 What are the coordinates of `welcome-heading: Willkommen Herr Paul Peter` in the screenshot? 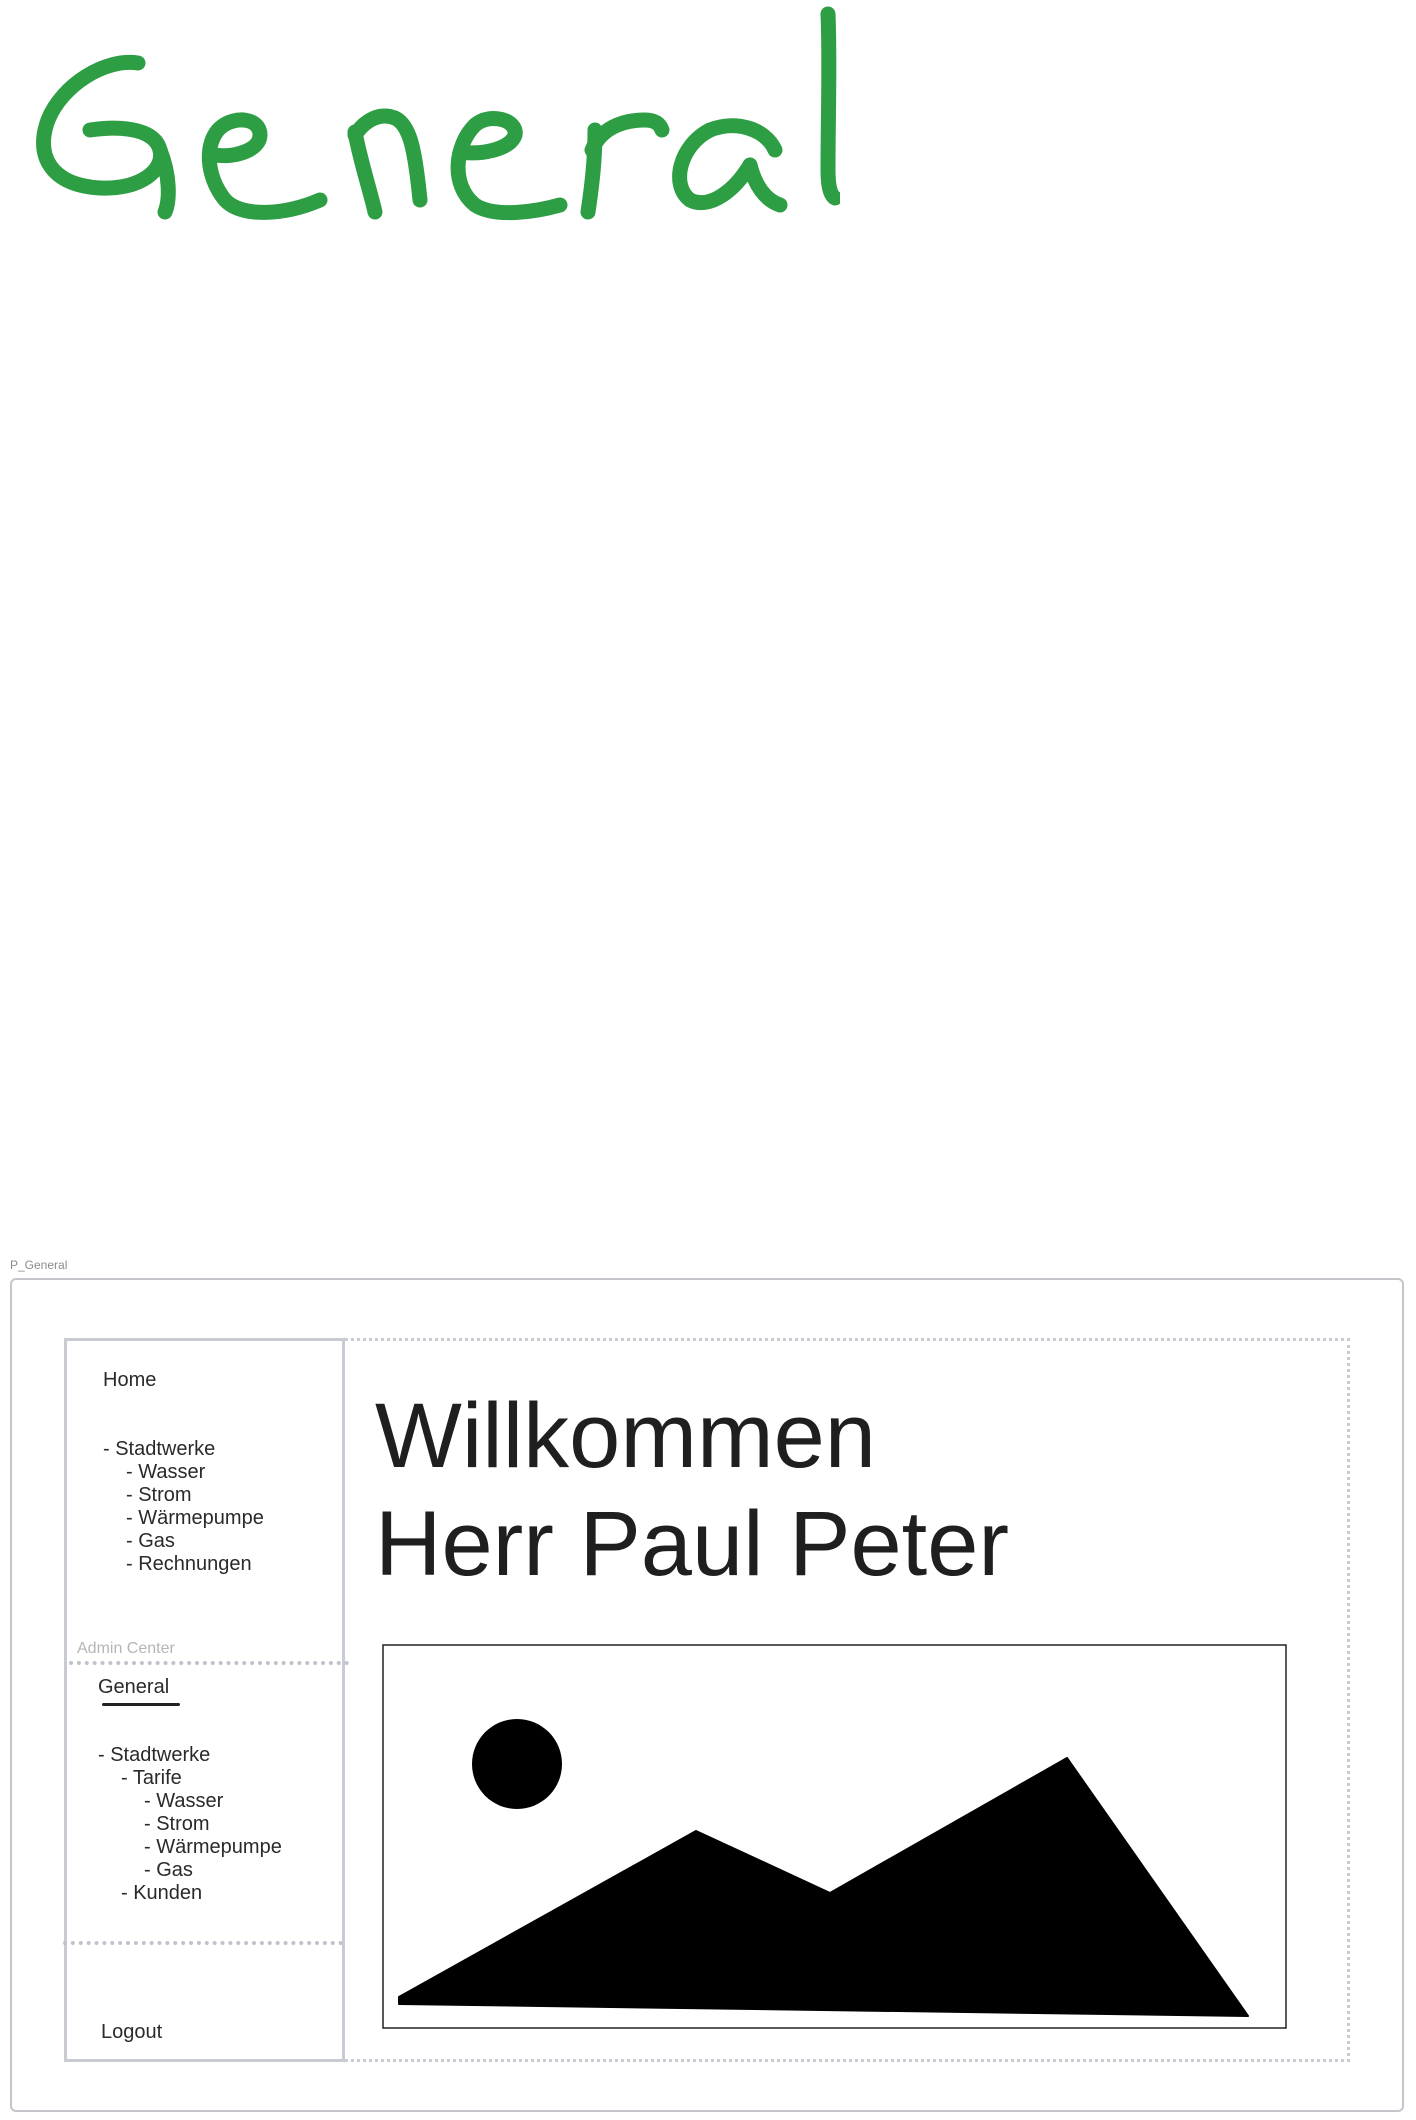 It's located at (692, 1490).